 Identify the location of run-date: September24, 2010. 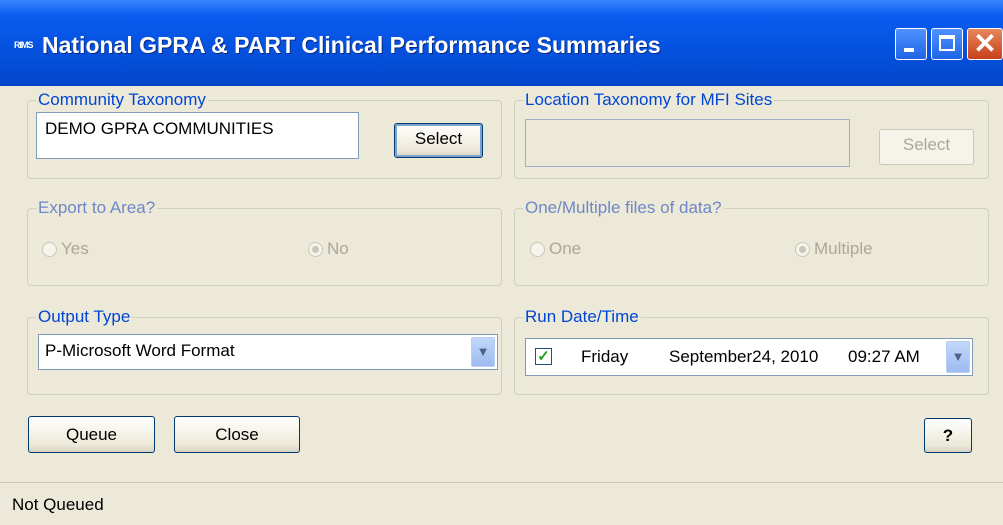
(744, 356).